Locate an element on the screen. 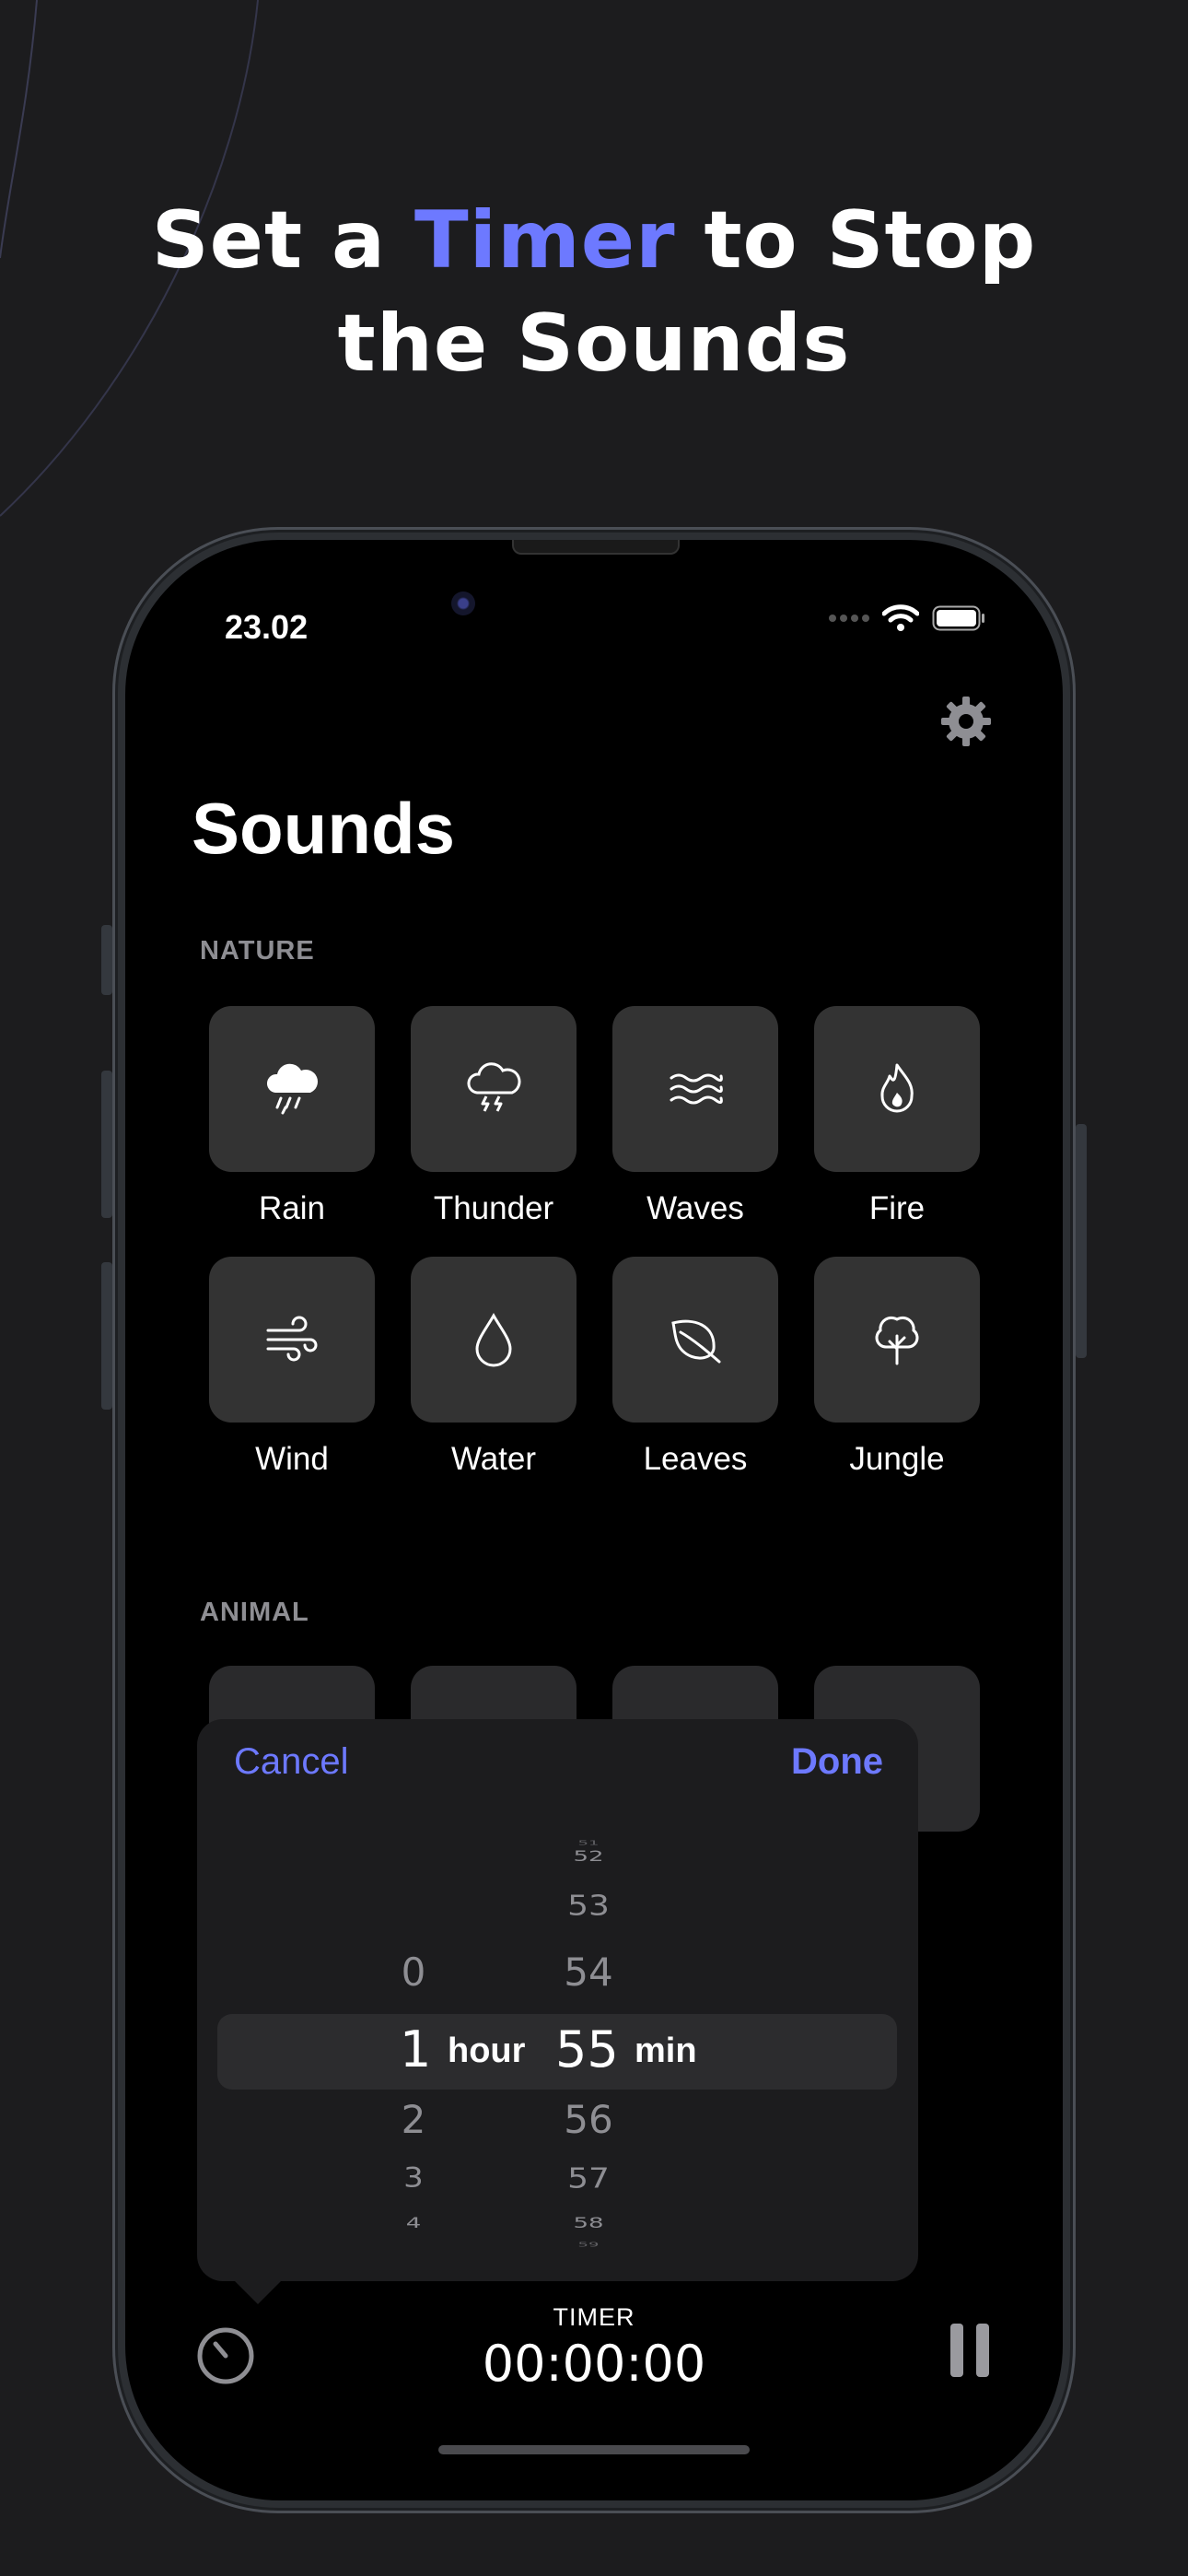  minute-unit-label: min is located at coordinates (666, 2051).